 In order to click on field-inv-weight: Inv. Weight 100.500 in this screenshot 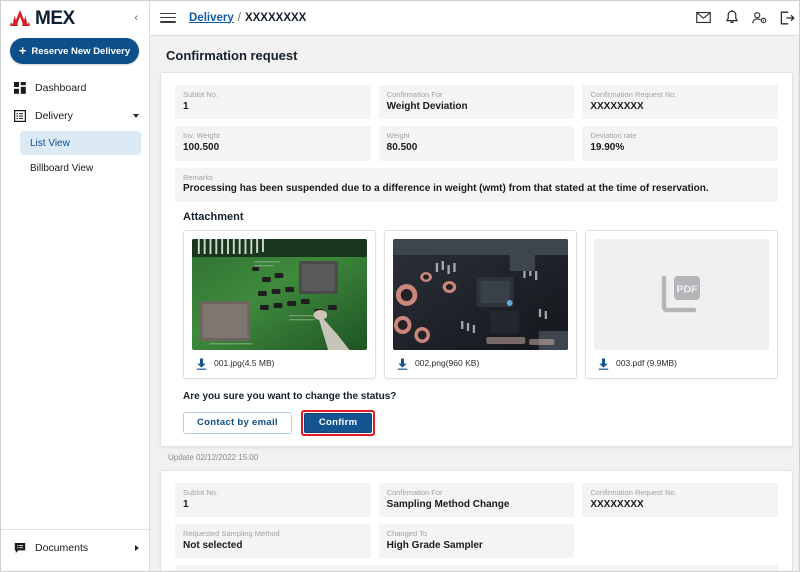, I will do `click(273, 143)`.